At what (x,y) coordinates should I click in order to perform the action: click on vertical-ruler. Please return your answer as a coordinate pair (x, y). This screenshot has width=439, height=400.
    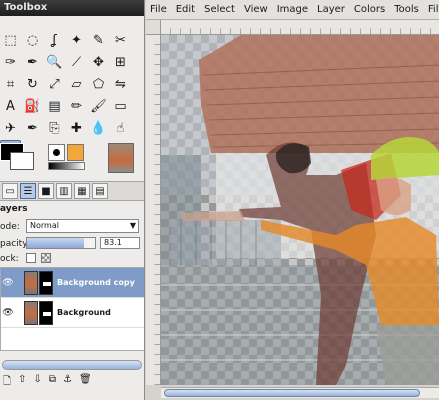
    Looking at the image, I should click on (153, 210).